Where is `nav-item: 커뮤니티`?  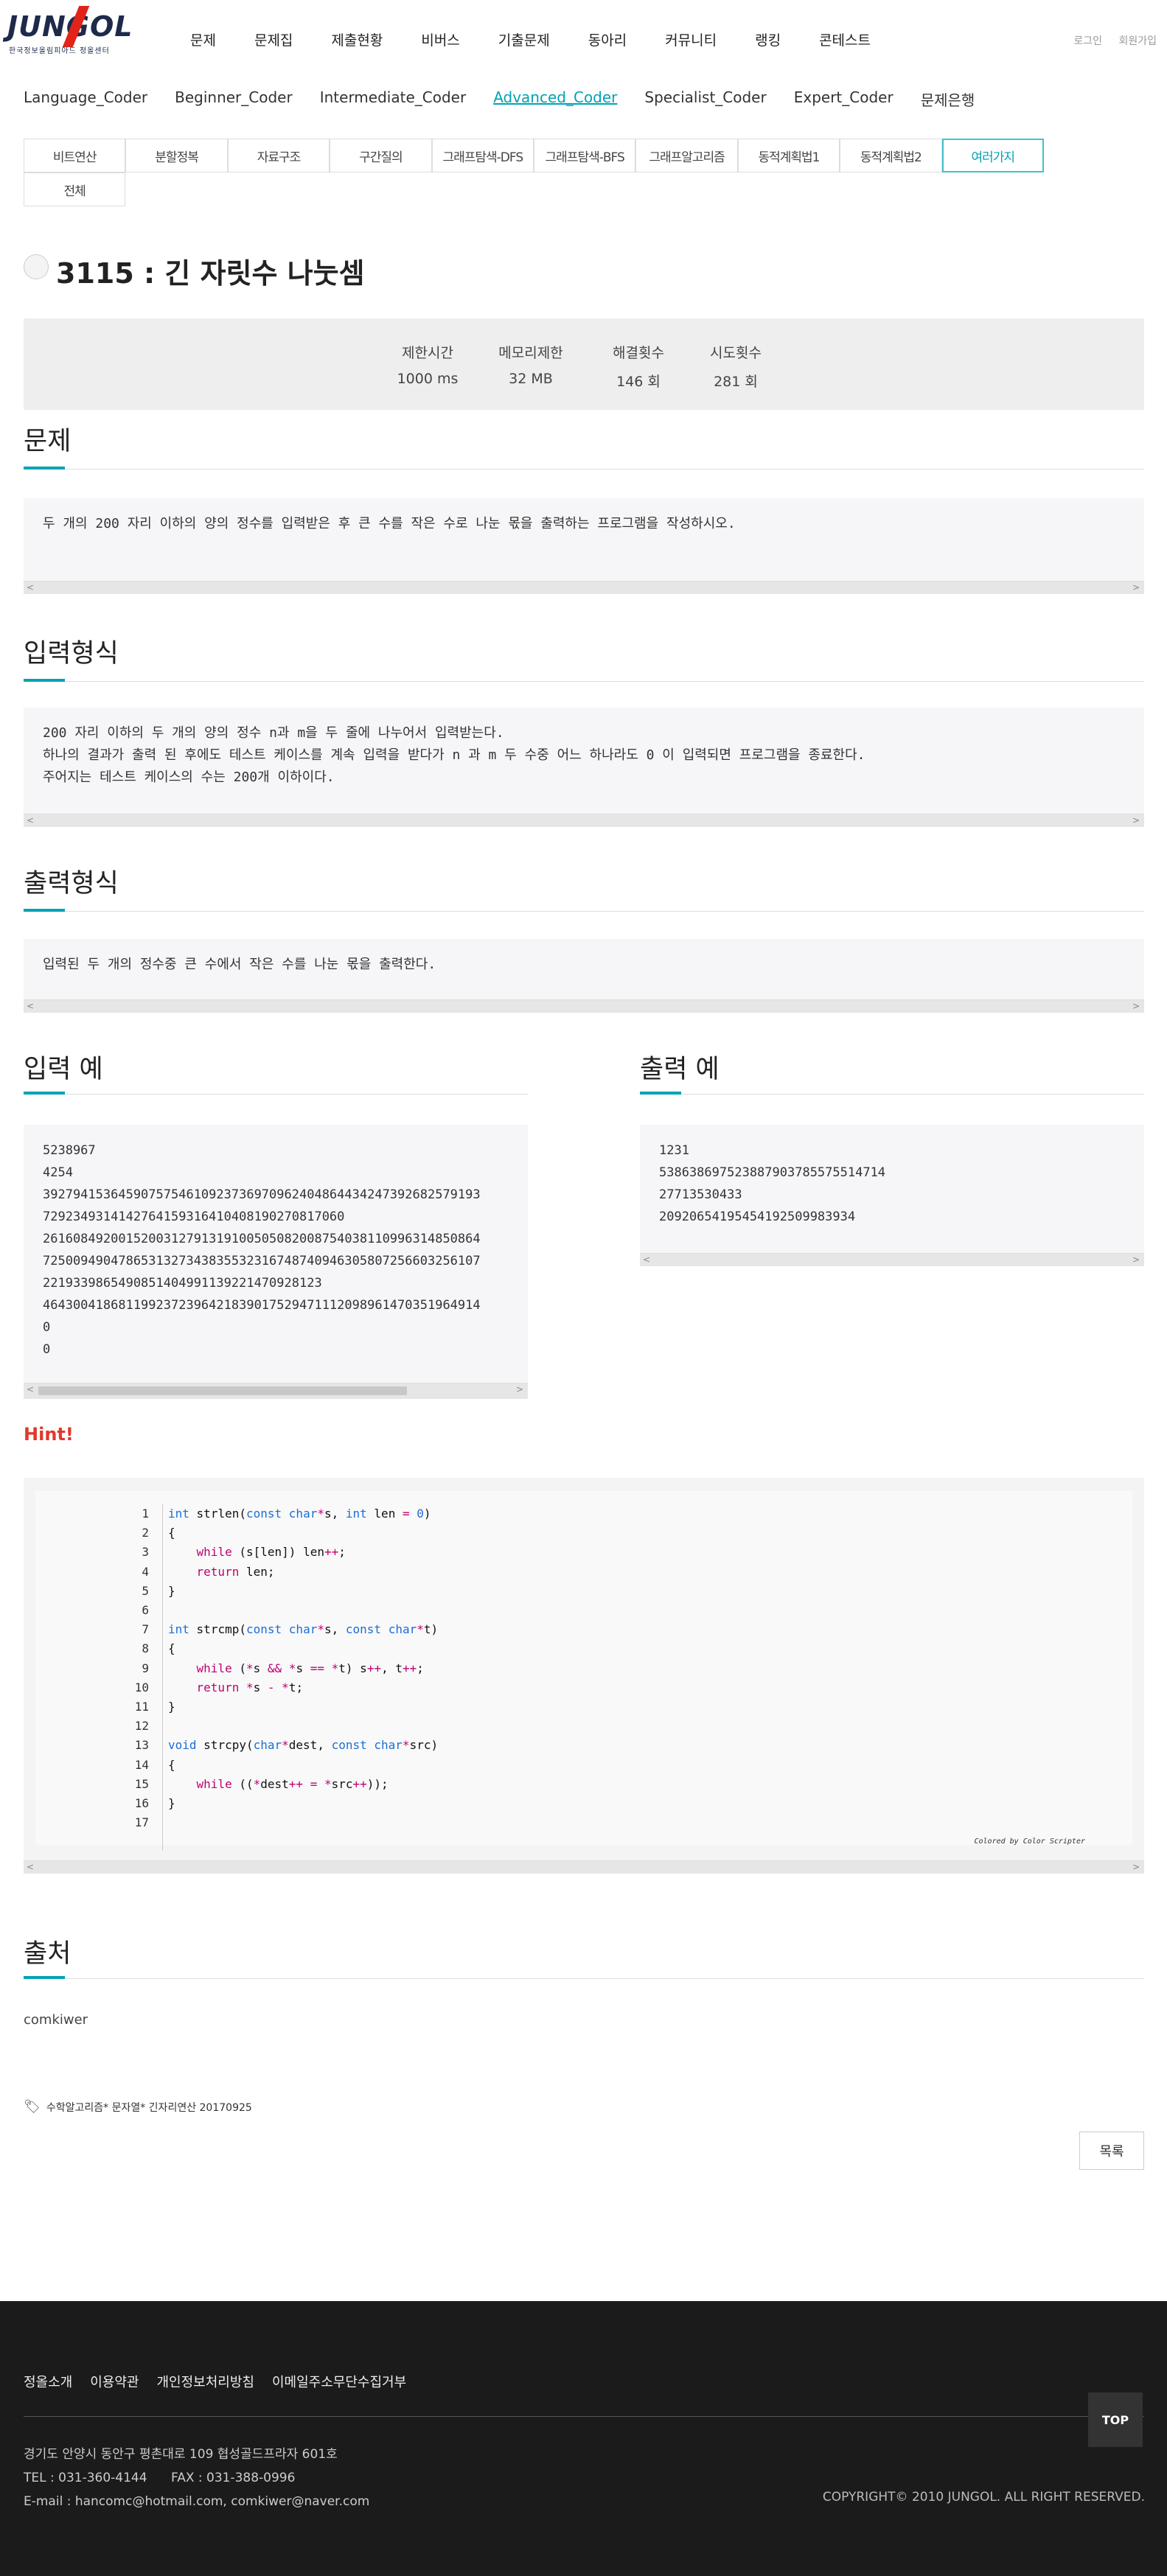
nav-item: 커뮤니티 is located at coordinates (691, 39).